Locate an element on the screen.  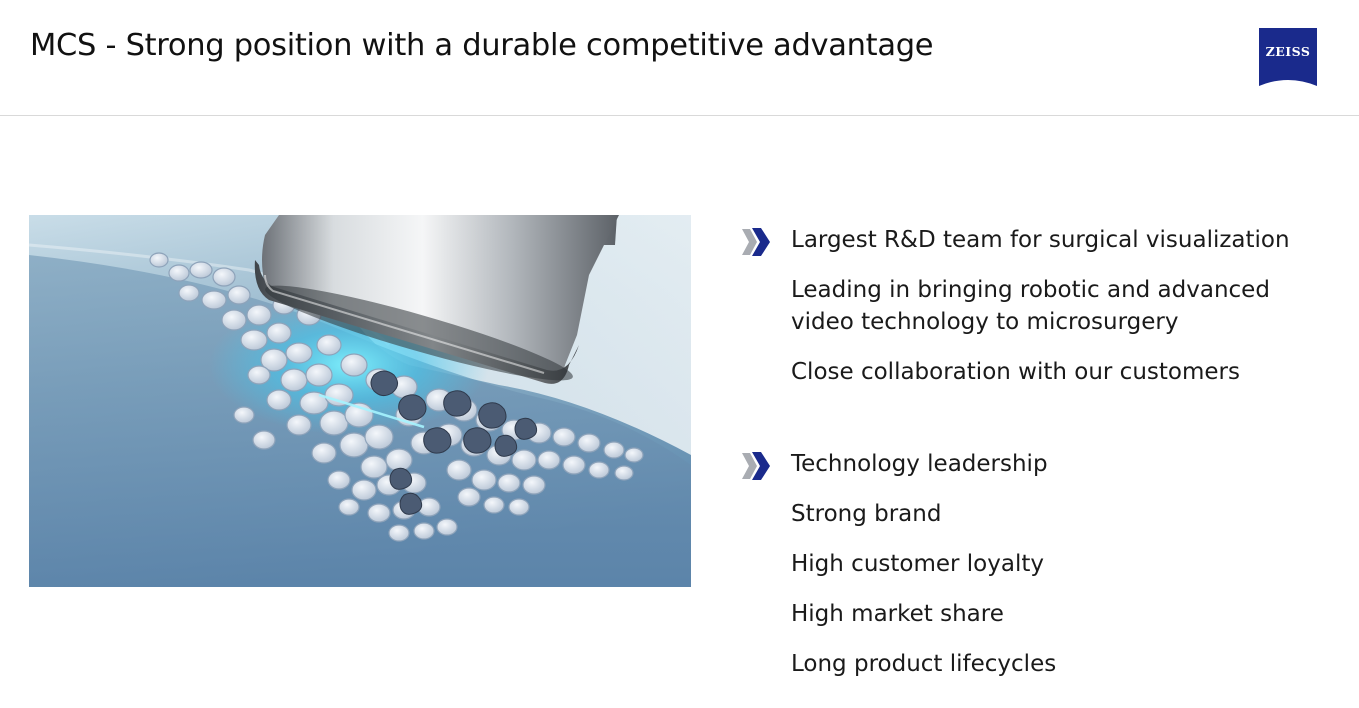
svg-text: ZEISS is located at coordinates (1288, 51).